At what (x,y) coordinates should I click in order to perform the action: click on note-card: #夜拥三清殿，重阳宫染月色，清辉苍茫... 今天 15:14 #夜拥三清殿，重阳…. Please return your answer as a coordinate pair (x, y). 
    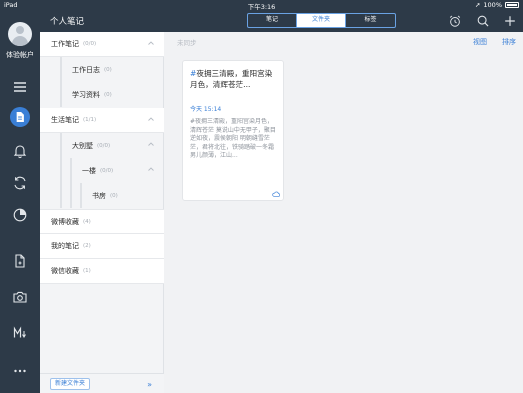
    Looking at the image, I should click on (233, 130).